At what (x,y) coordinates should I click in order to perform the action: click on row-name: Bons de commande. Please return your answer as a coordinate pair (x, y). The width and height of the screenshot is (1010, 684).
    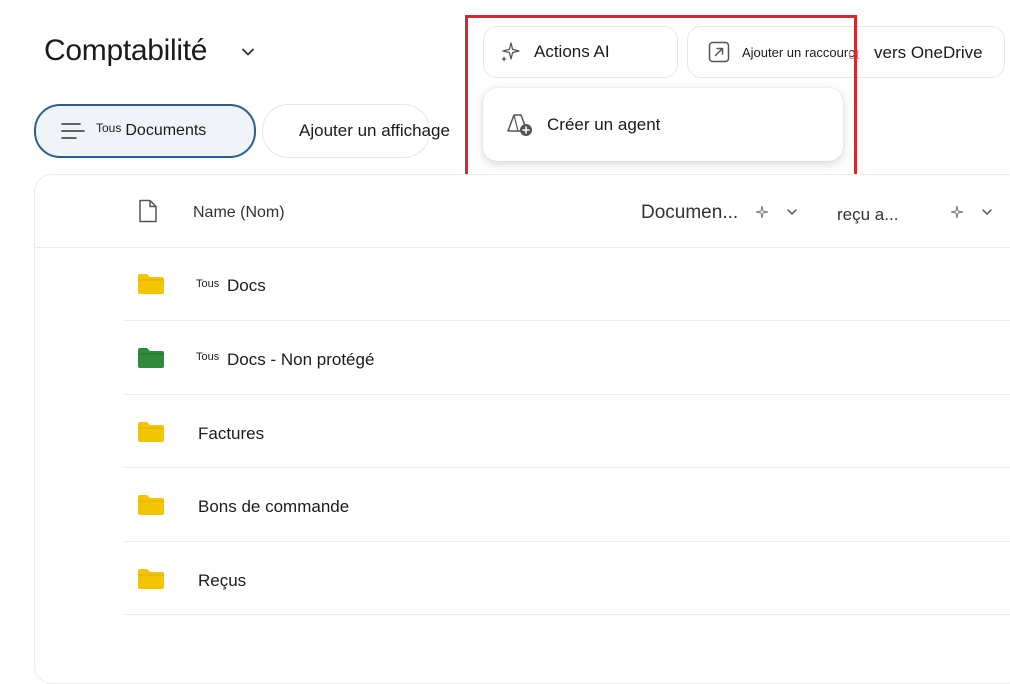
    Looking at the image, I should click on (273, 507).